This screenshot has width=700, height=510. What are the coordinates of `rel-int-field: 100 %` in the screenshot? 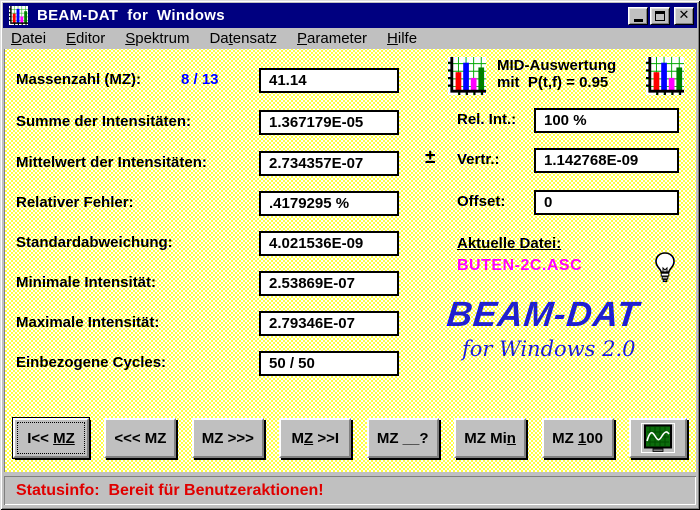 It's located at (606, 120).